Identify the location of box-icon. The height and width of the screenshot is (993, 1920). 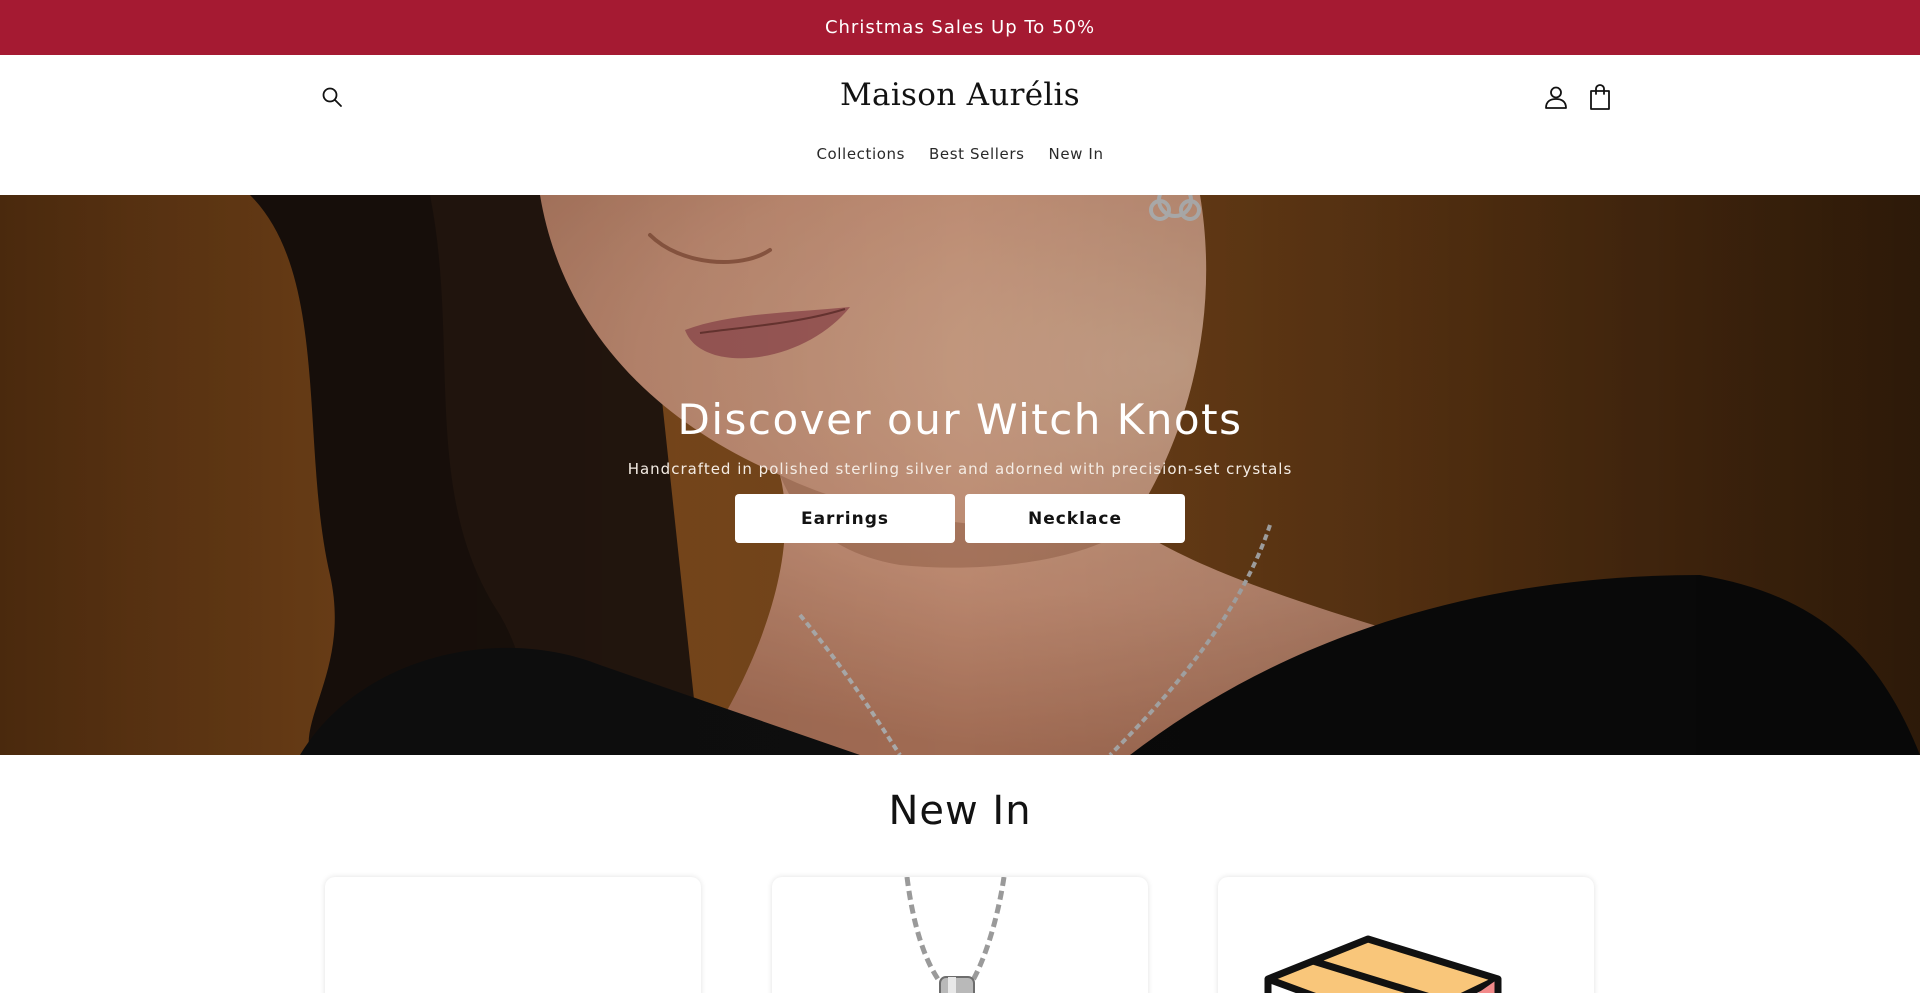
(1383, 964).